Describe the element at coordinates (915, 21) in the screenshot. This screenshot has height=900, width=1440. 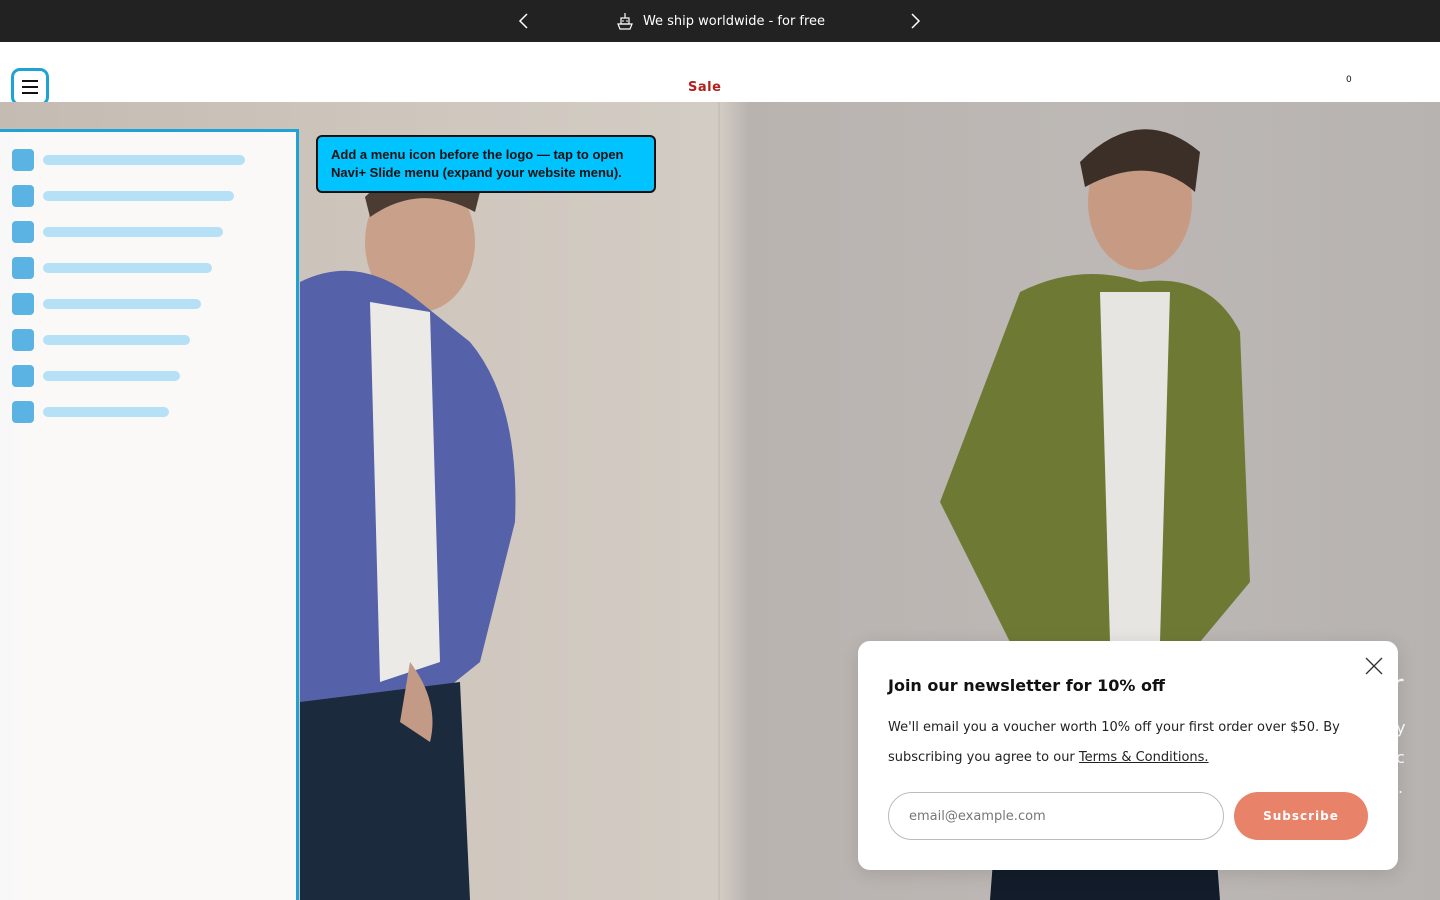
I see `chevron-right-icon` at that location.